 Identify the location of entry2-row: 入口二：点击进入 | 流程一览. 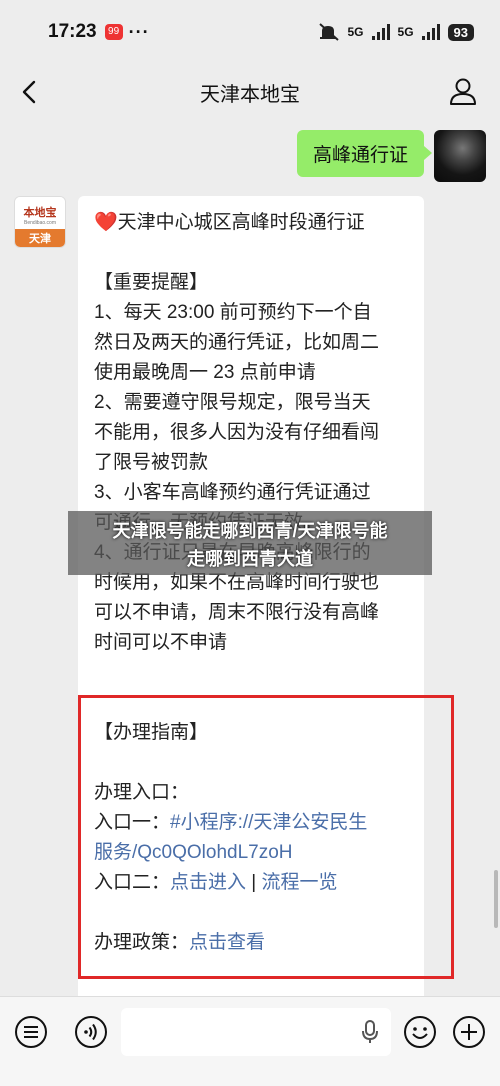
(252, 883).